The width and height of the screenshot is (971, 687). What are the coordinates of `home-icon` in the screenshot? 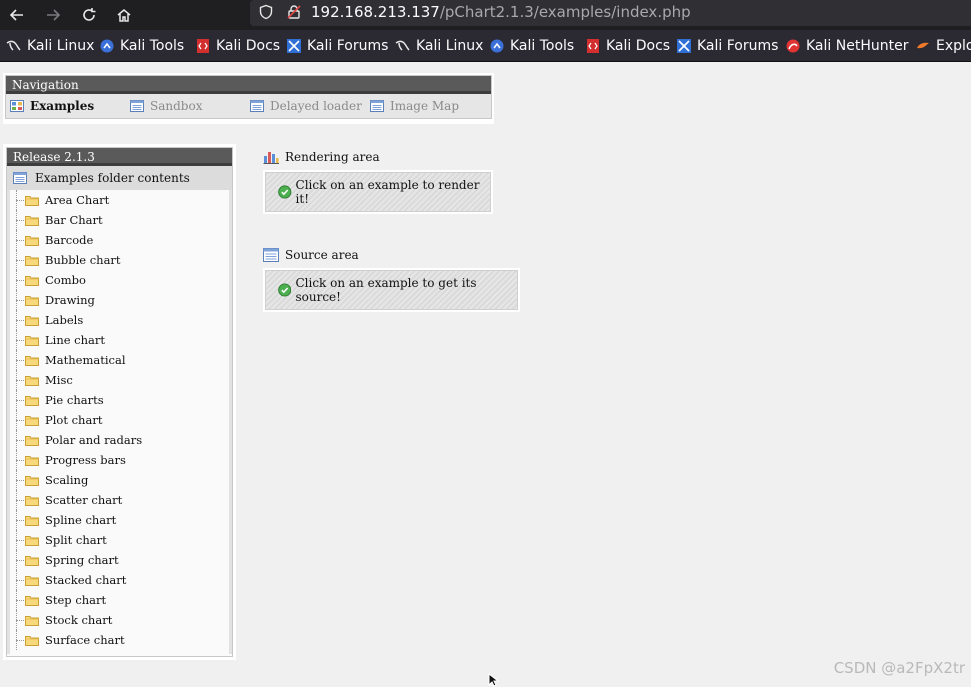 It's located at (124, 15).